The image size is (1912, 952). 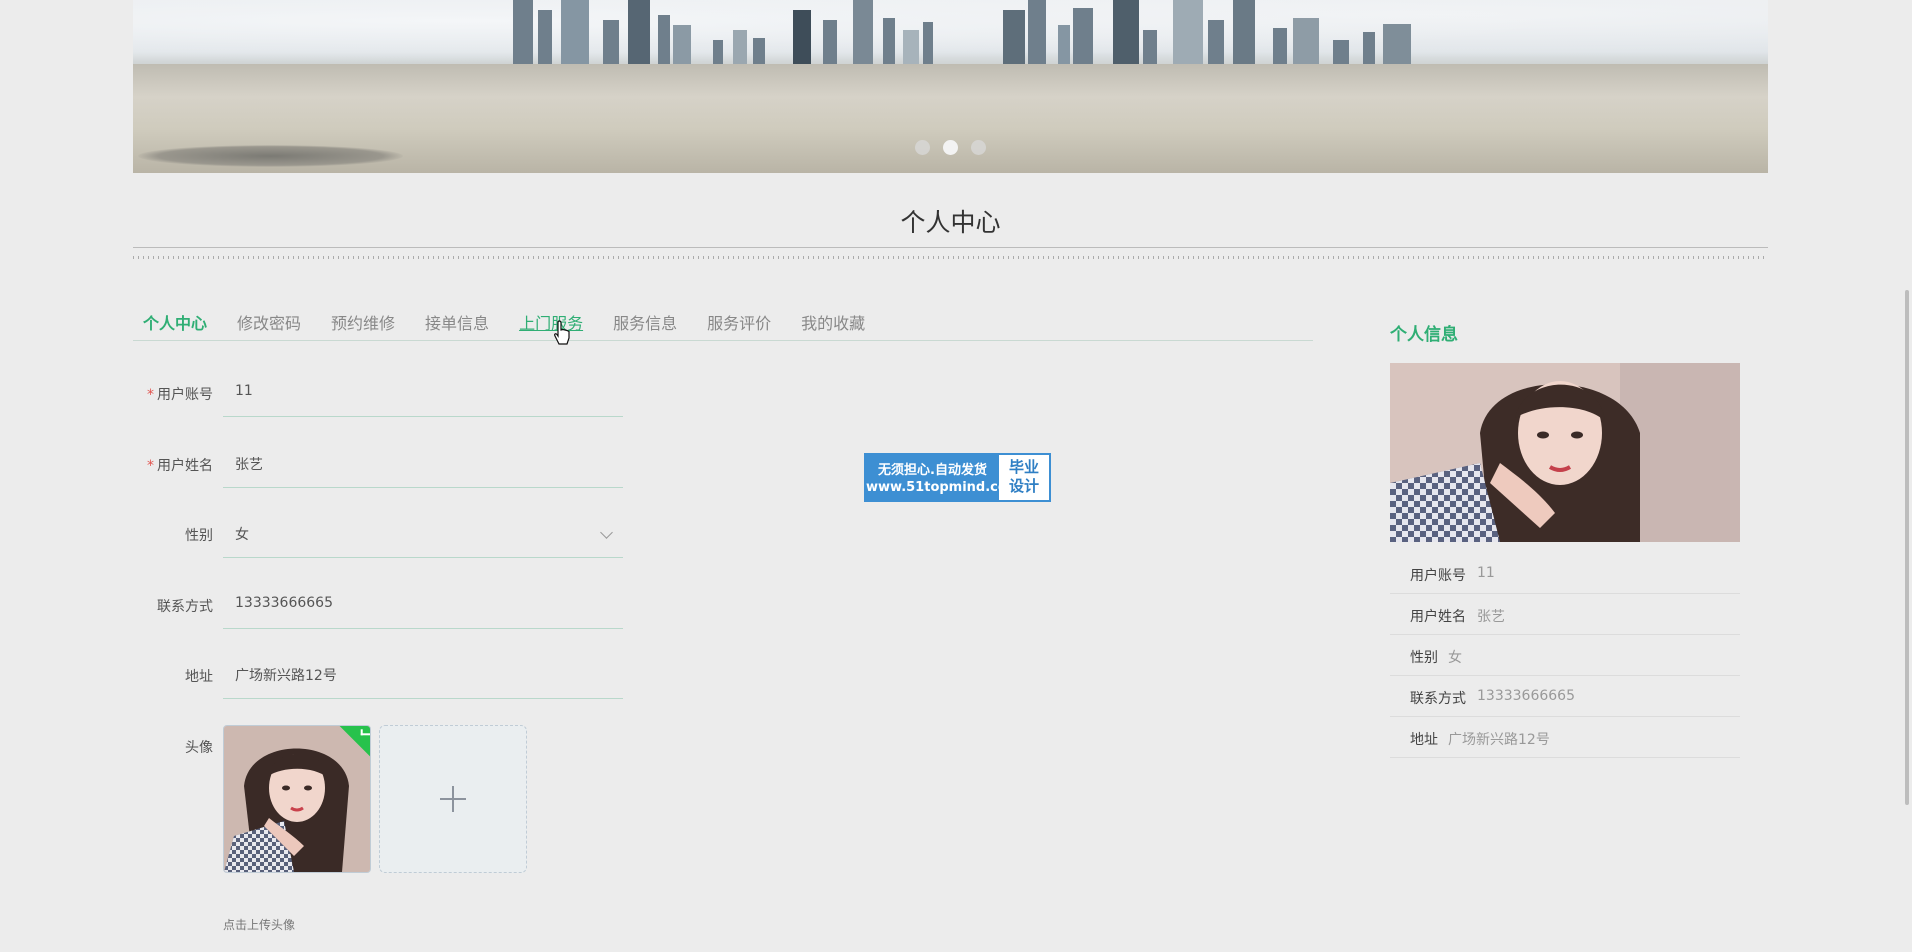 What do you see at coordinates (423, 392) in the screenshot?
I see `account-input: 11` at bounding box center [423, 392].